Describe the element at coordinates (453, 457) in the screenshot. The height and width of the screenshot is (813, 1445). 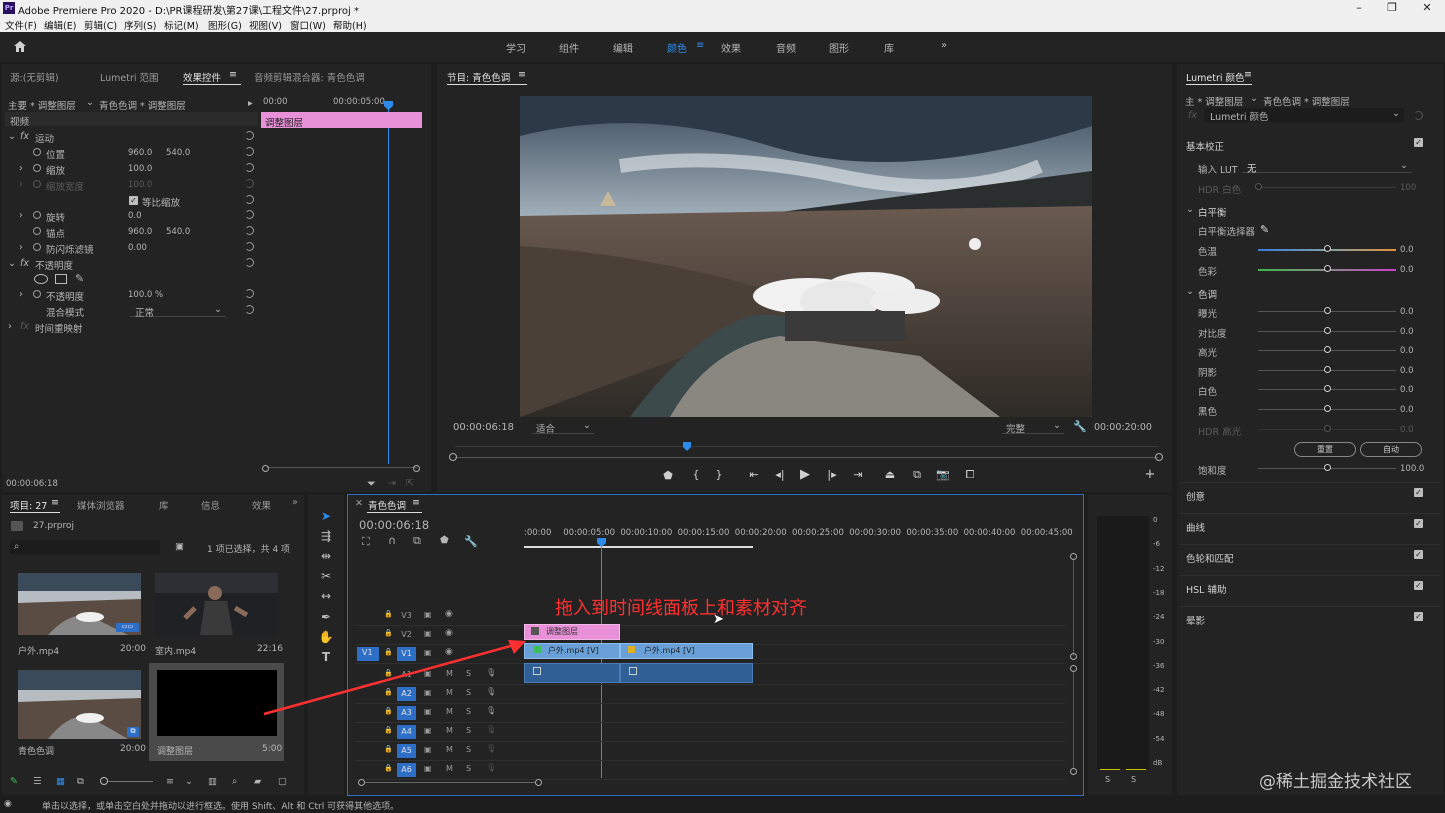
I see `zoom-handle-left` at that location.